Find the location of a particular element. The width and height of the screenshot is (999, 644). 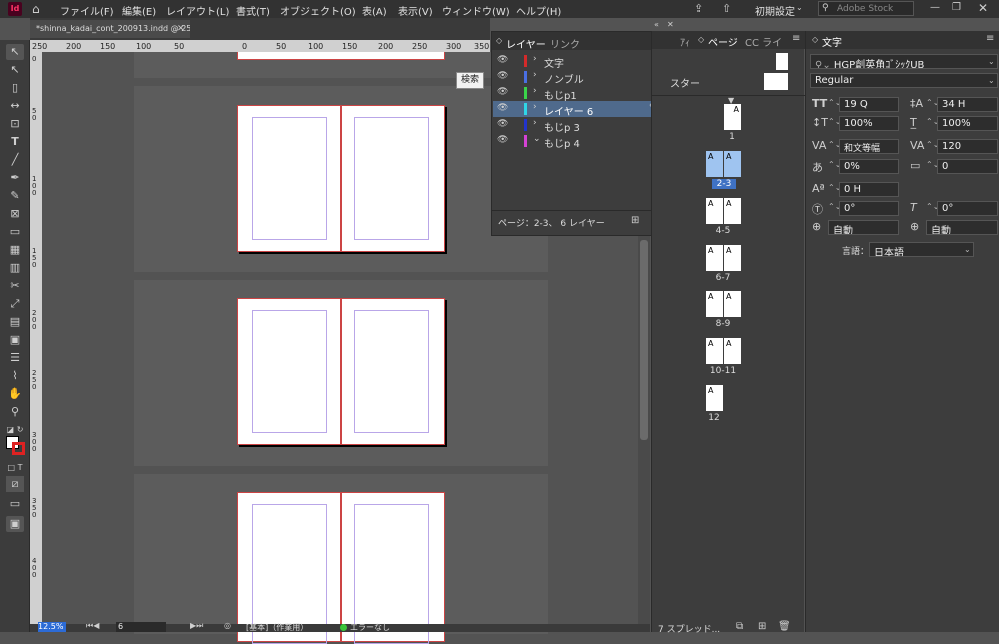

layer-row: 👁 › もじp1 is located at coordinates (585, 93).